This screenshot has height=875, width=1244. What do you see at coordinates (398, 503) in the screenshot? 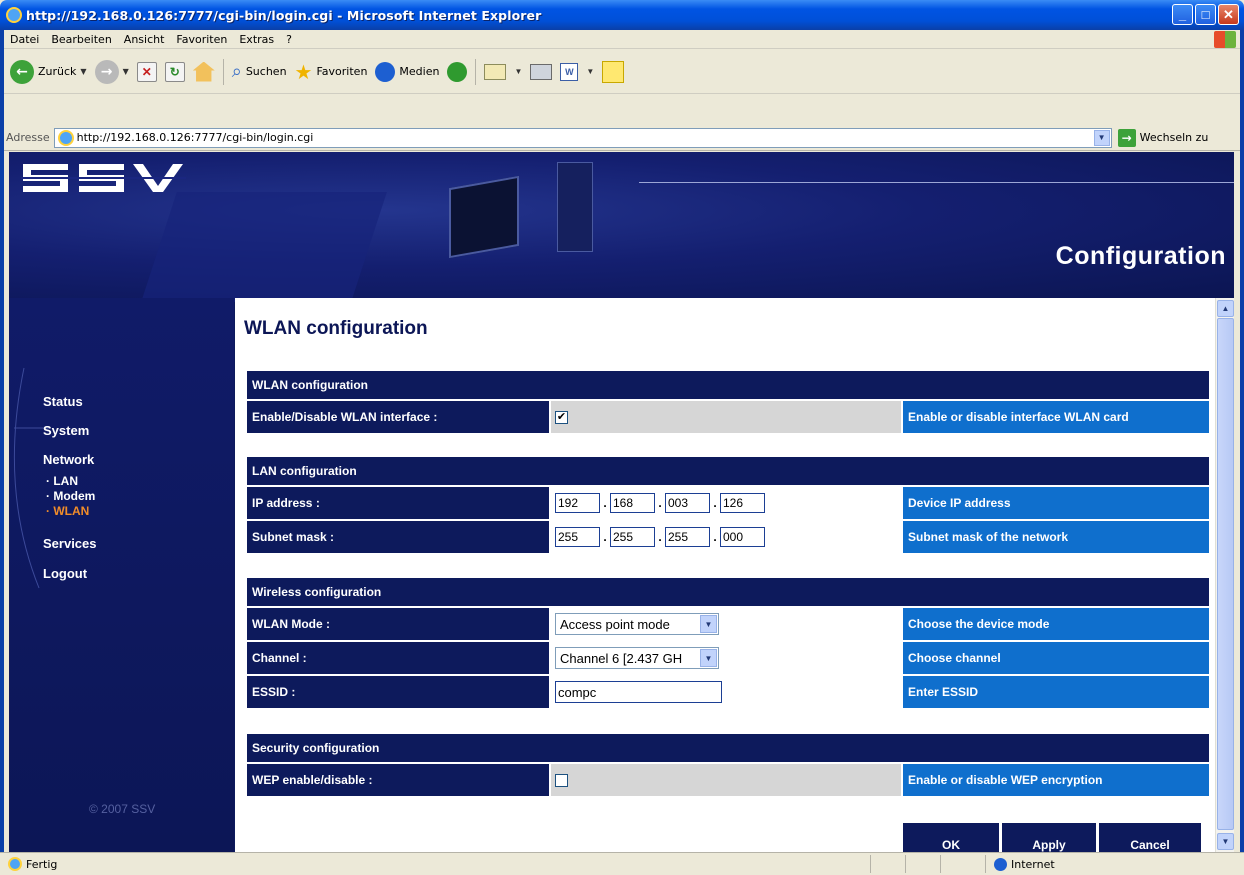
I see `ip-label: IP address :` at bounding box center [398, 503].